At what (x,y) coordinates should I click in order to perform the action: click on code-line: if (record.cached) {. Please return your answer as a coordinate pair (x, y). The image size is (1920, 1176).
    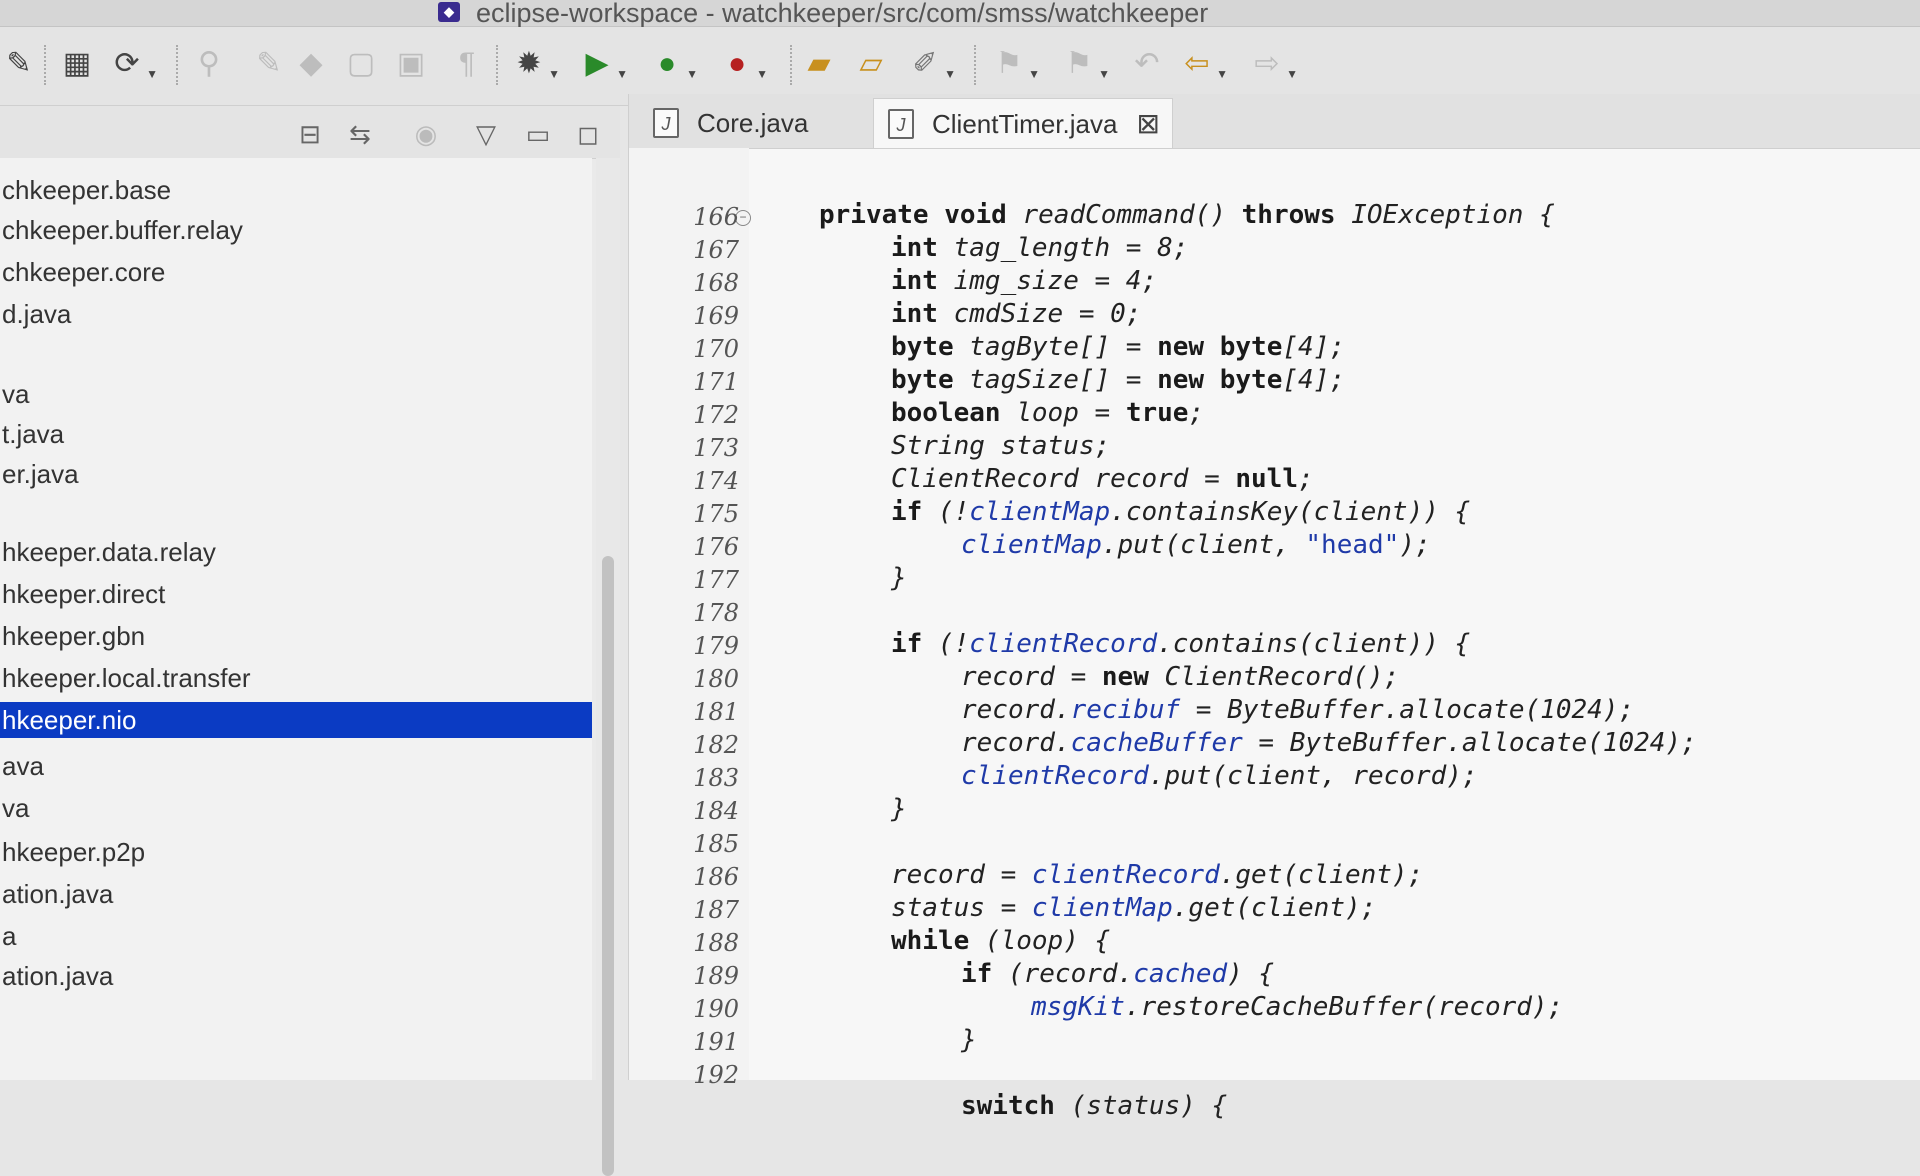
    Looking at the image, I should click on (1118, 974).